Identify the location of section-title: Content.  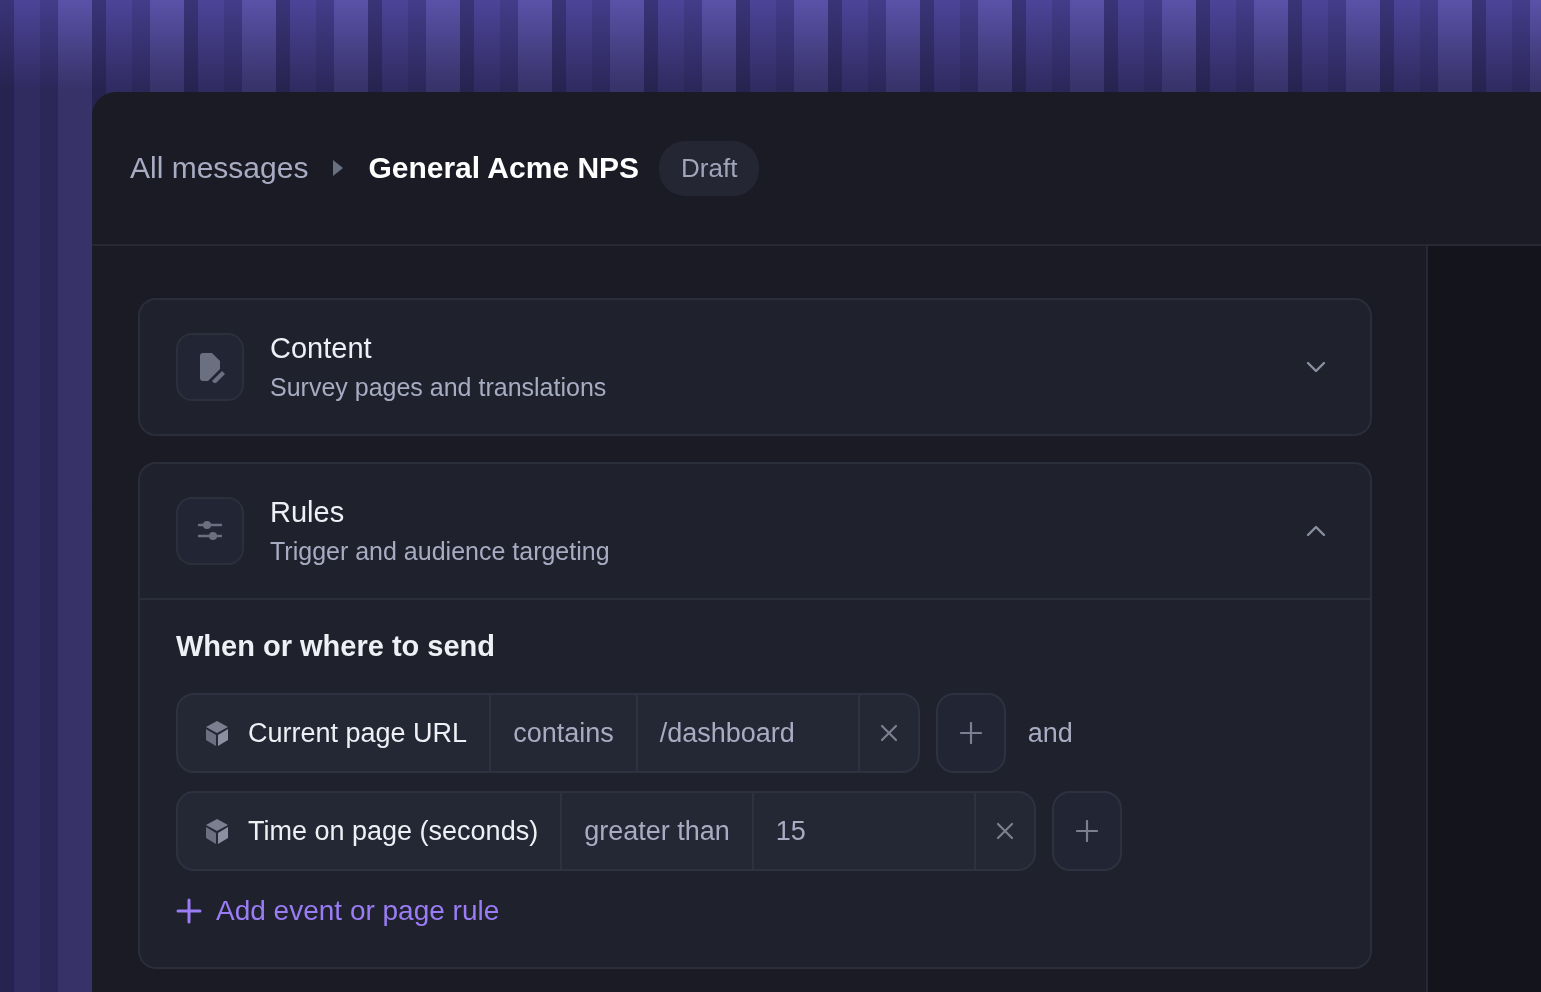
(321, 348).